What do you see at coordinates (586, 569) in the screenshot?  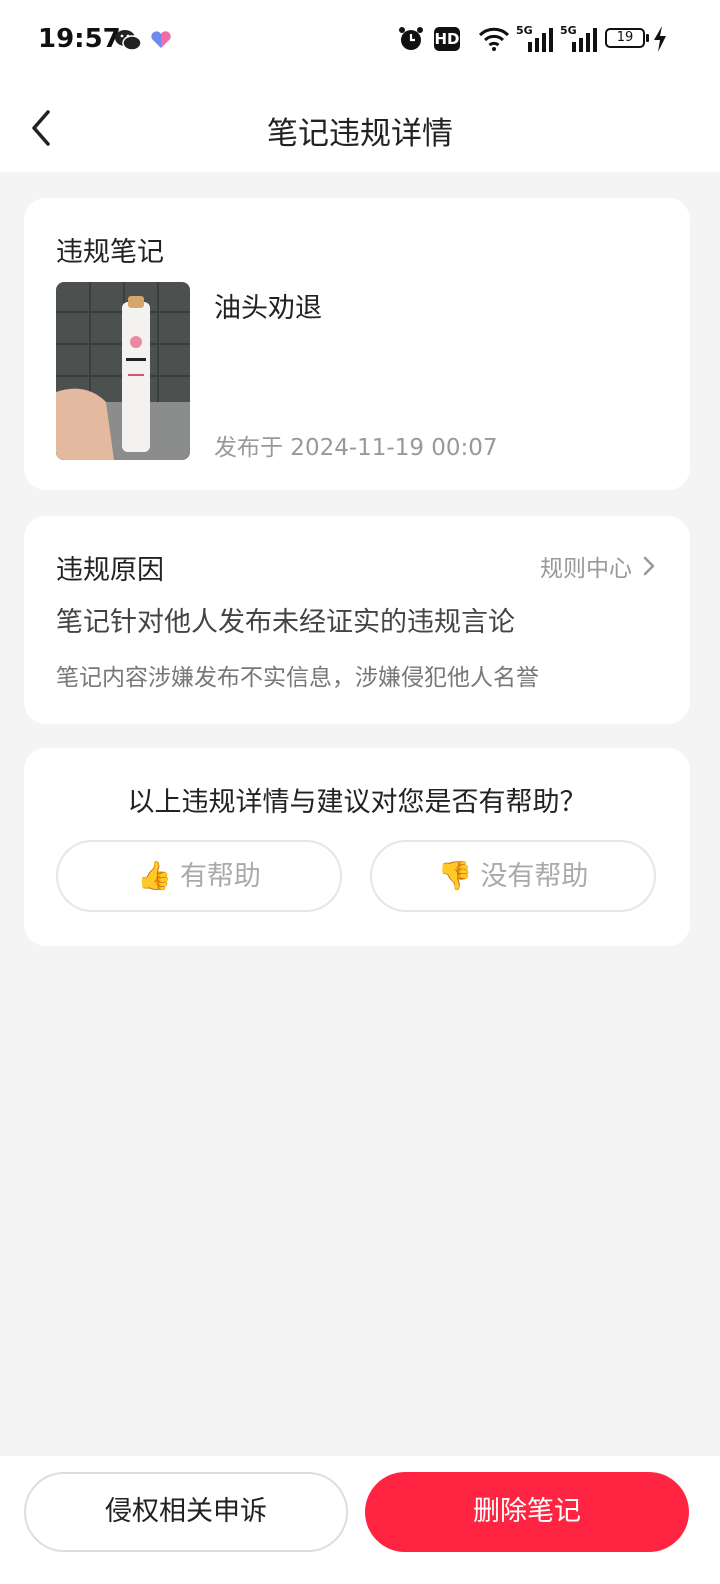 I see `rules-center-label: 规则中心` at bounding box center [586, 569].